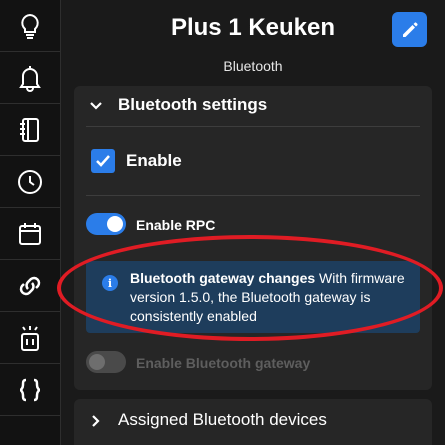  I want to click on assigned-devices-panel: Assigned Bluetooth devices, so click(253, 422).